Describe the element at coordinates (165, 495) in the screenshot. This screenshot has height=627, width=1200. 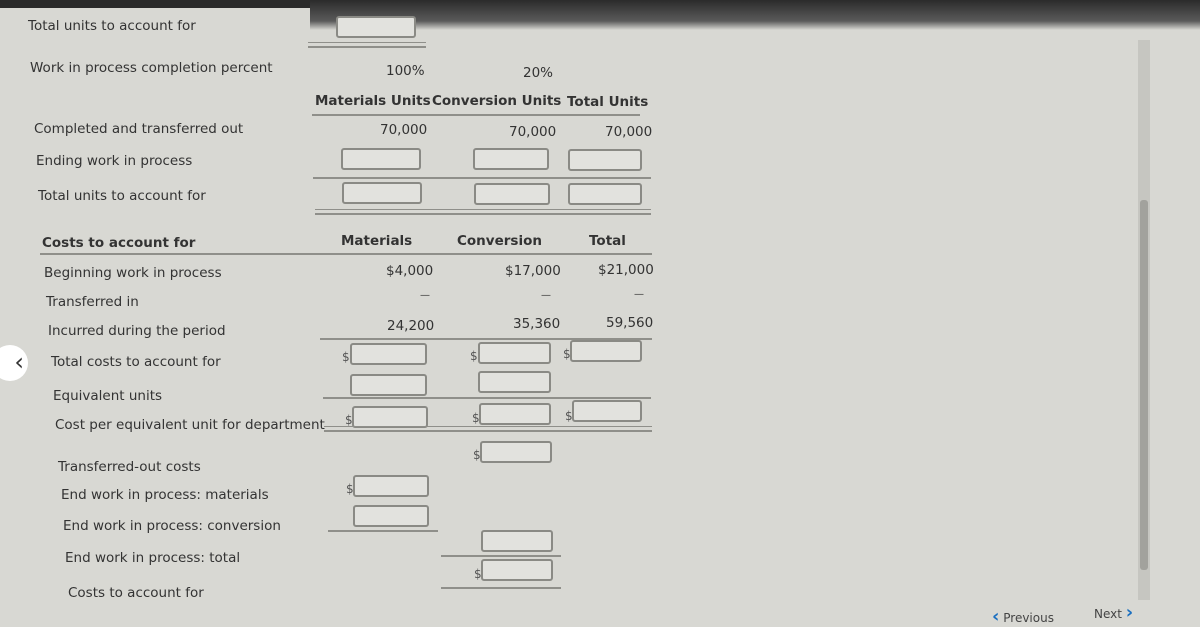
I see `row-label: End work in process: materials` at that location.